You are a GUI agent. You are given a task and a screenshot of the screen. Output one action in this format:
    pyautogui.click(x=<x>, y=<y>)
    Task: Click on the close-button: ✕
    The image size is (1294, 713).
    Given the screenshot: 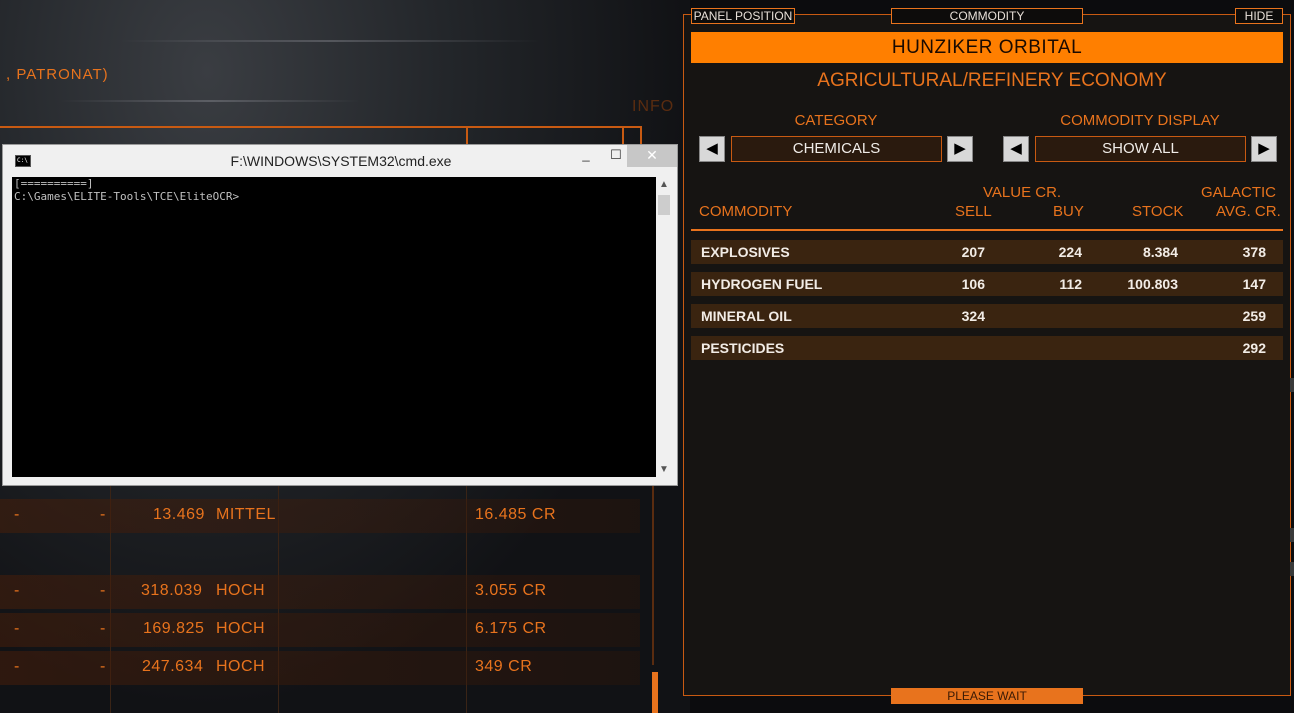 What is the action you would take?
    pyautogui.click(x=652, y=156)
    